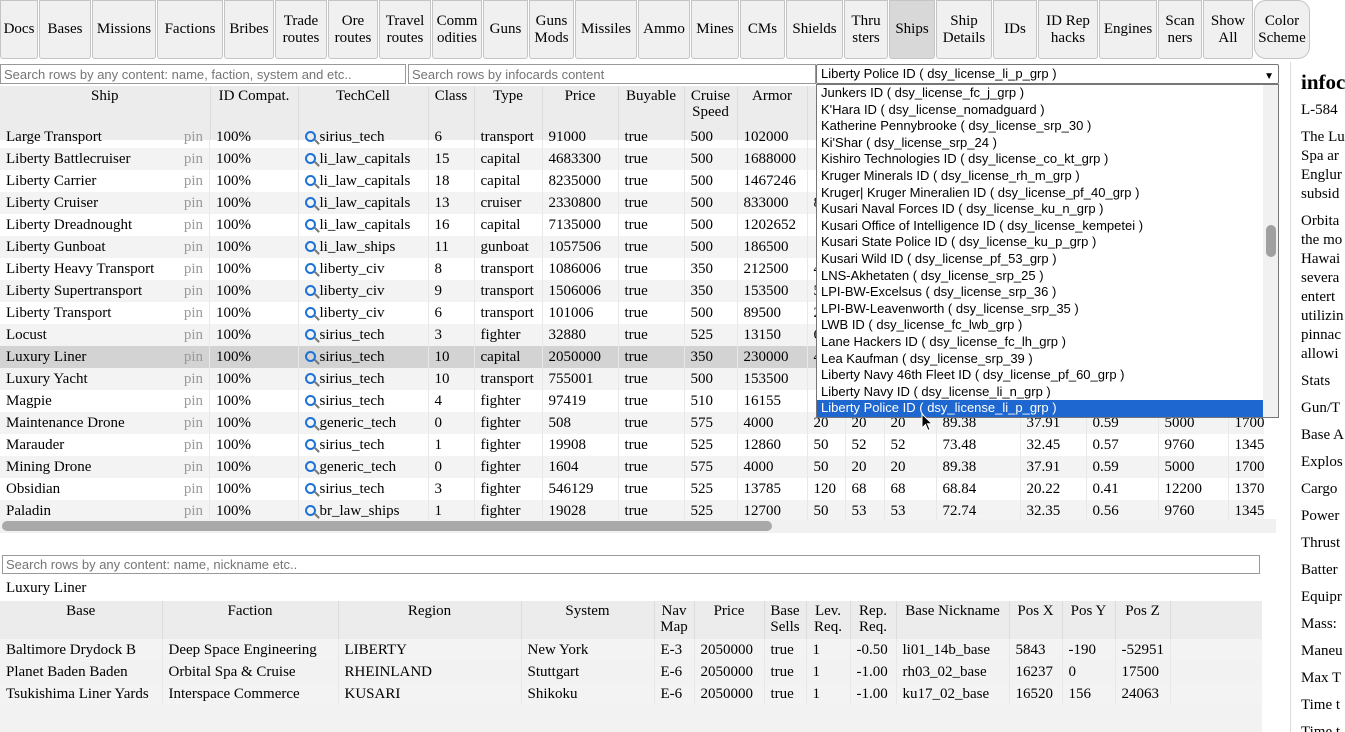  I want to click on ship-name: Luxury Yacht, so click(47, 379).